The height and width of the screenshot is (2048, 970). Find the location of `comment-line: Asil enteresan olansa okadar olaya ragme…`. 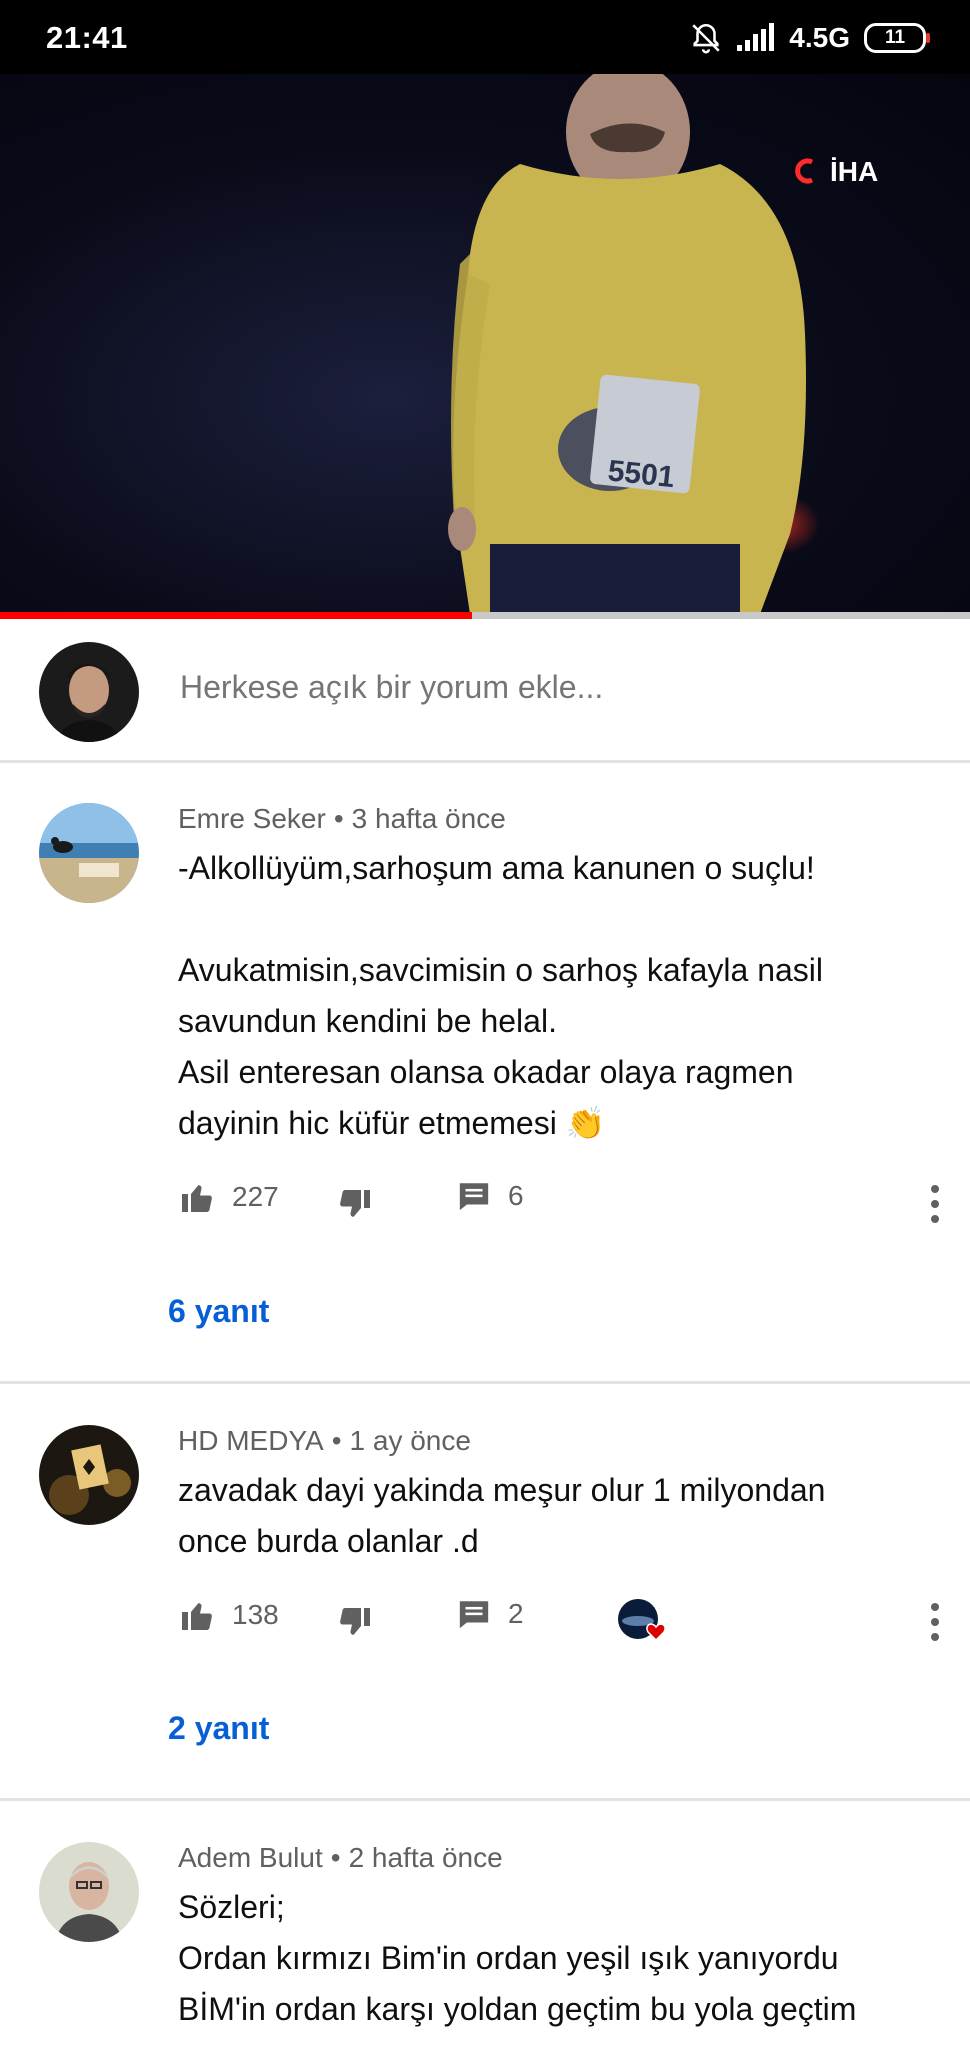

comment-line: Asil enteresan olansa okadar olaya ragme… is located at coordinates (486, 1072).